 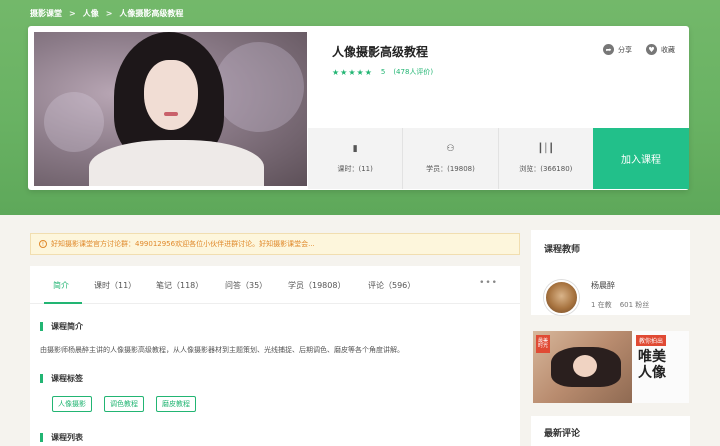 What do you see at coordinates (61, 437) in the screenshot?
I see `section-list-title: 课程列表` at bounding box center [61, 437].